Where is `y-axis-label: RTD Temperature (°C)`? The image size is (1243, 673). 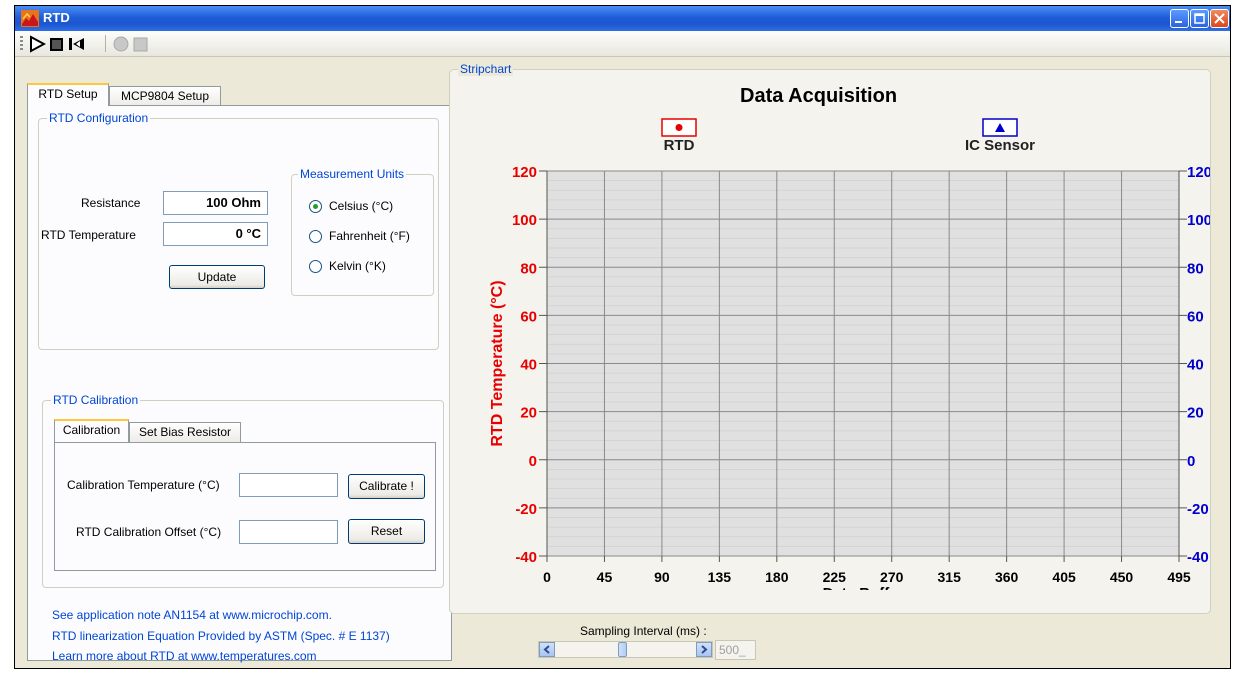
y-axis-label: RTD Temperature (°C) is located at coordinates (497, 363).